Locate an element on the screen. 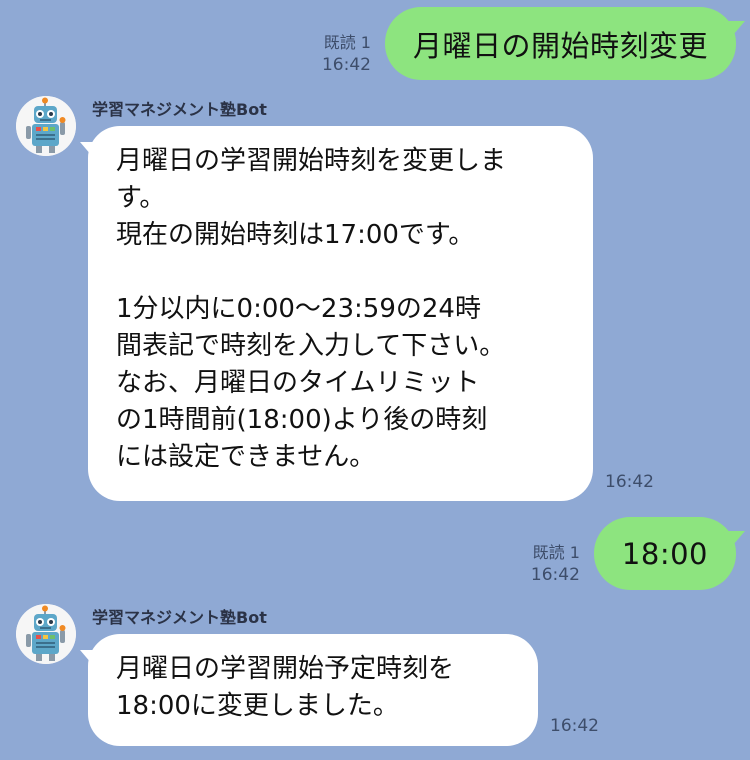  message-text: 18:00 is located at coordinates (664, 553).